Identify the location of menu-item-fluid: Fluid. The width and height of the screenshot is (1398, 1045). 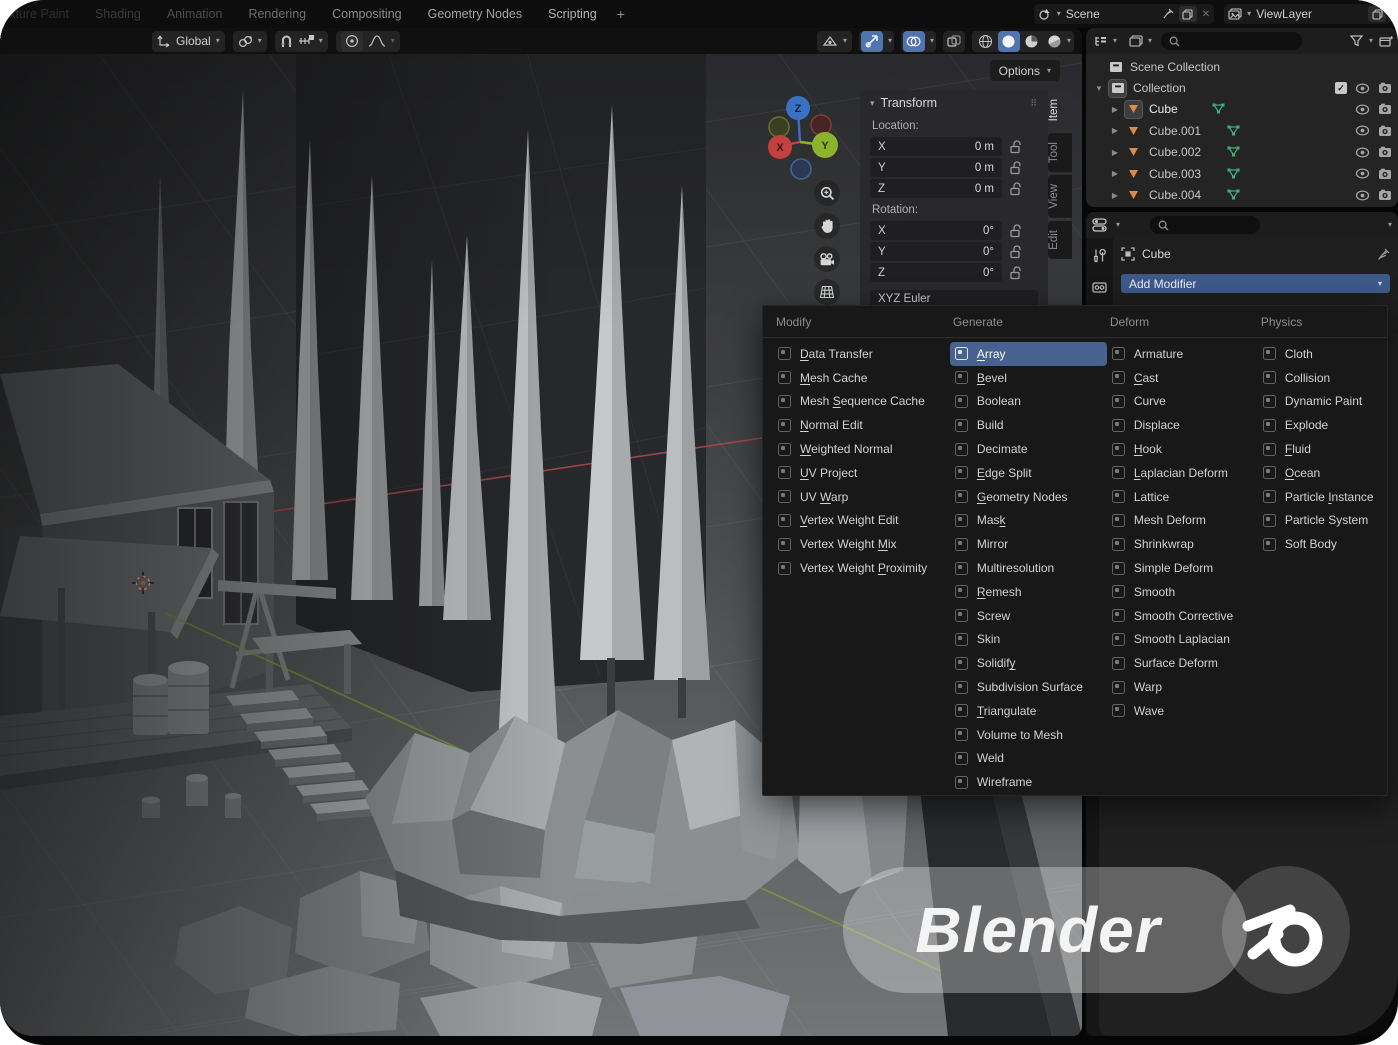
(1322, 449).